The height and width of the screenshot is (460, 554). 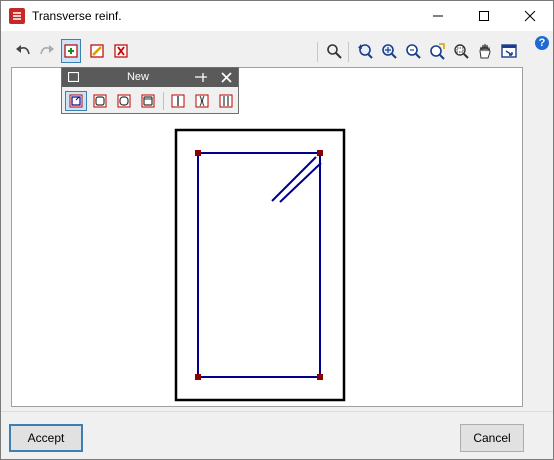 What do you see at coordinates (492, 438) in the screenshot?
I see `cancel-button: Cancel` at bounding box center [492, 438].